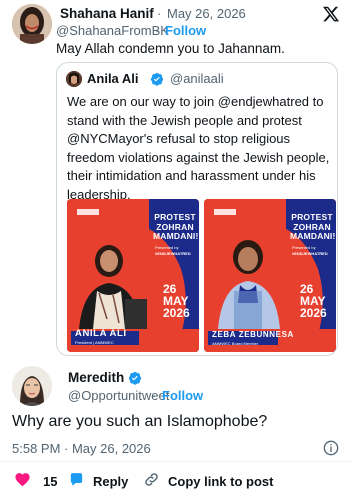 This screenshot has width=352, height=499. Describe the element at coordinates (235, 343) in the screenshot. I see `poster-person-role: AMMWEC Board Member` at that location.